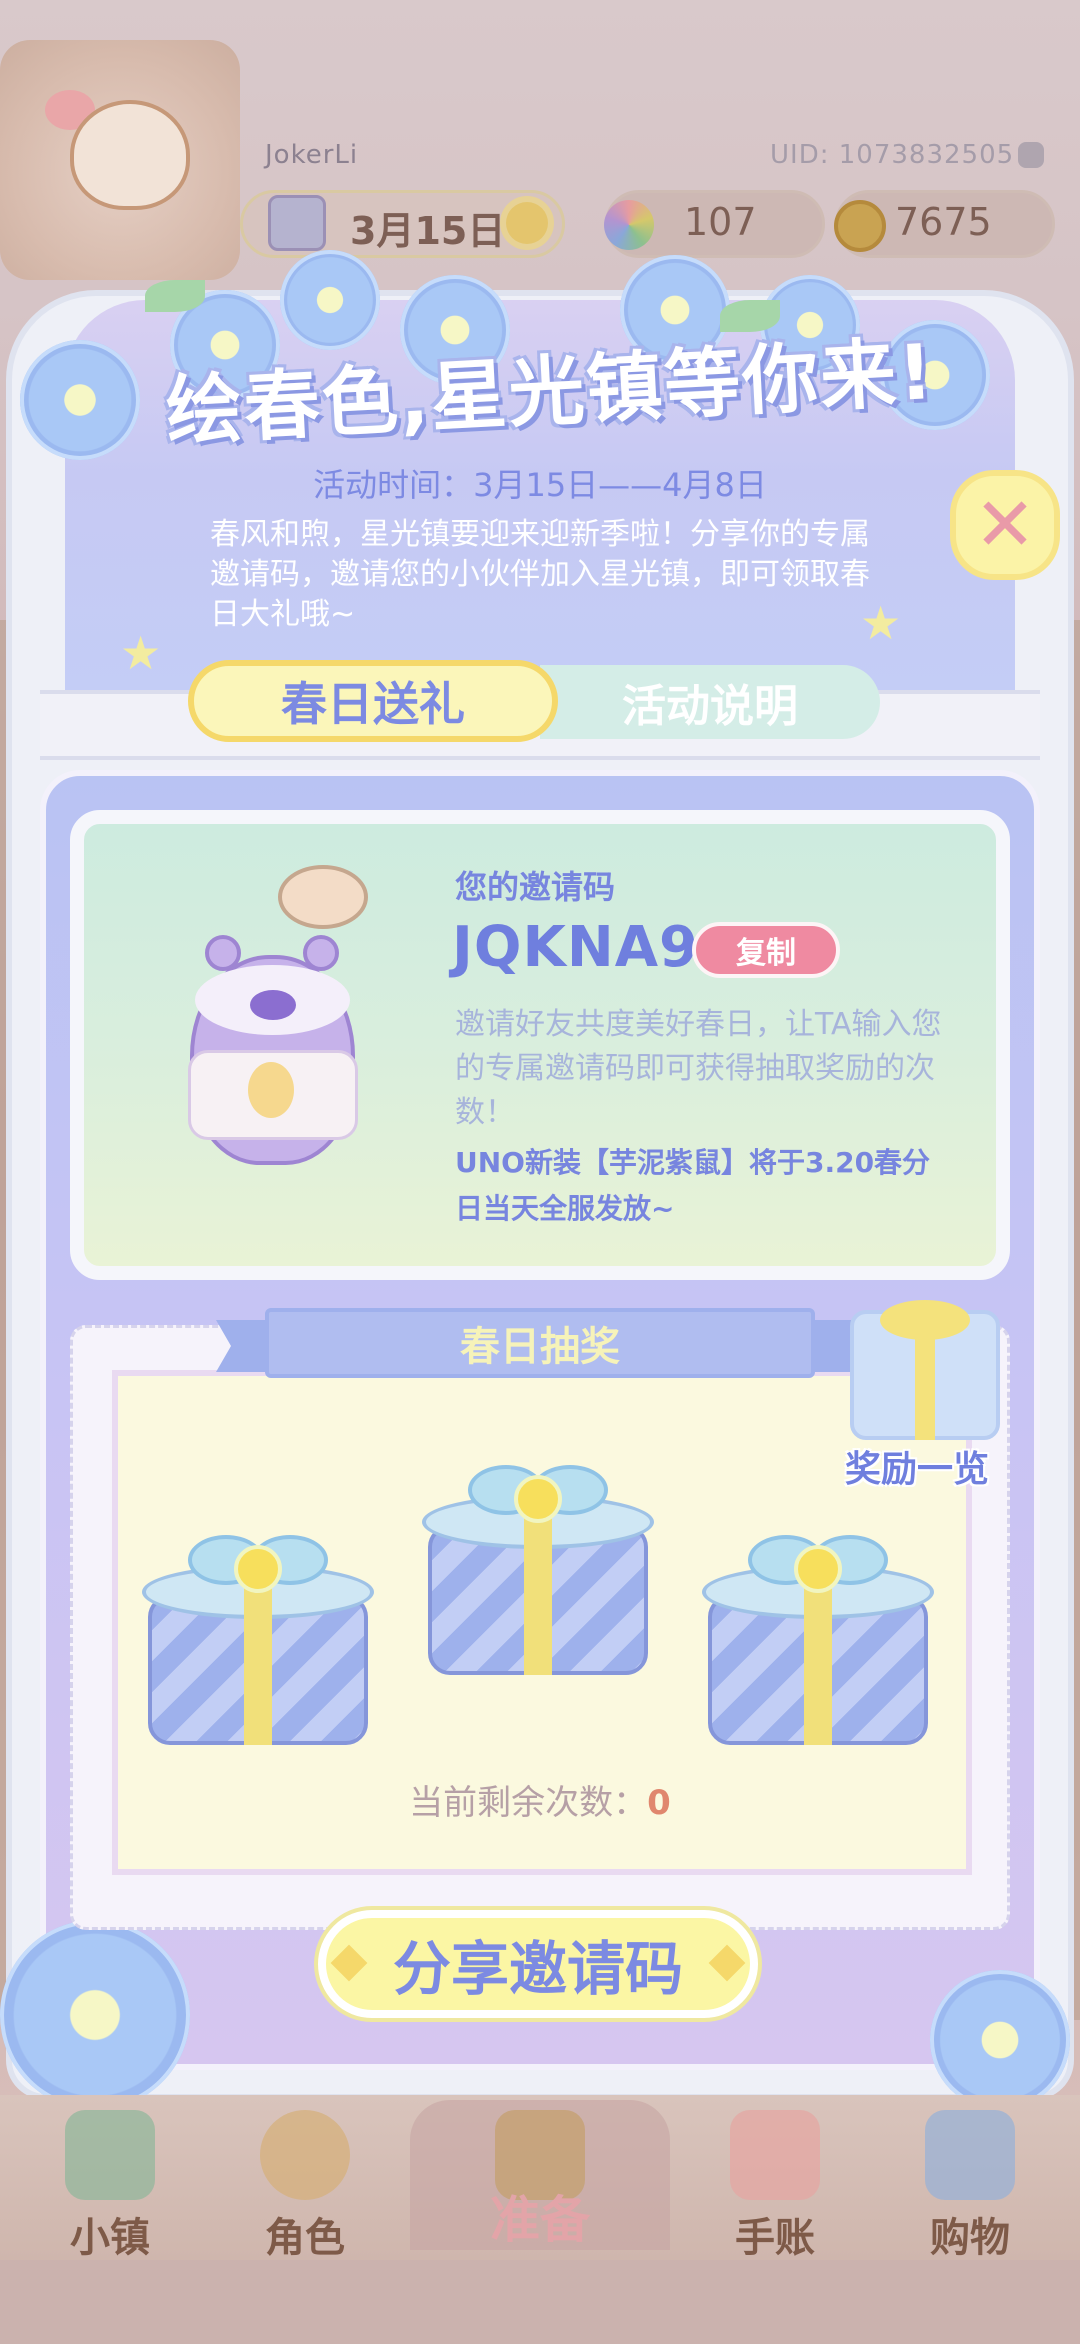 Image resolution: width=1080 pixels, height=2344 pixels. Describe the element at coordinates (538, 1964) in the screenshot. I see `share-invite-code-button: 分享邀请码` at that location.